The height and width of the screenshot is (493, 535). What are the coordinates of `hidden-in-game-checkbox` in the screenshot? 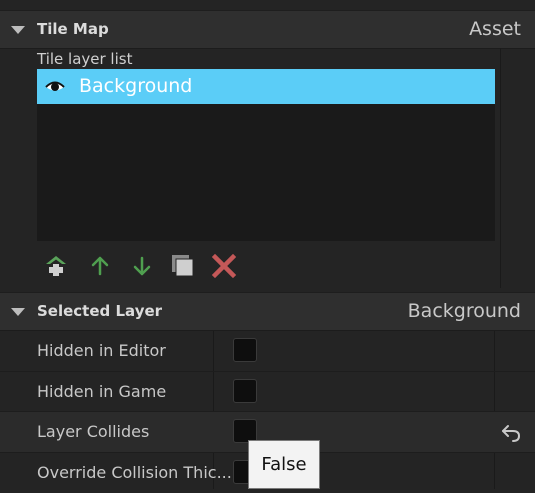 It's located at (245, 391).